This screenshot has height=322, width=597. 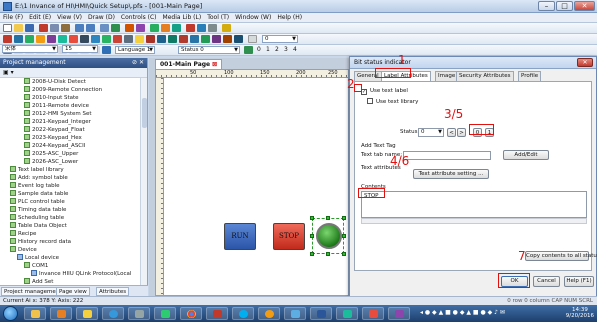 I want to click on taskbar-app-grid, so click(x=399, y=313).